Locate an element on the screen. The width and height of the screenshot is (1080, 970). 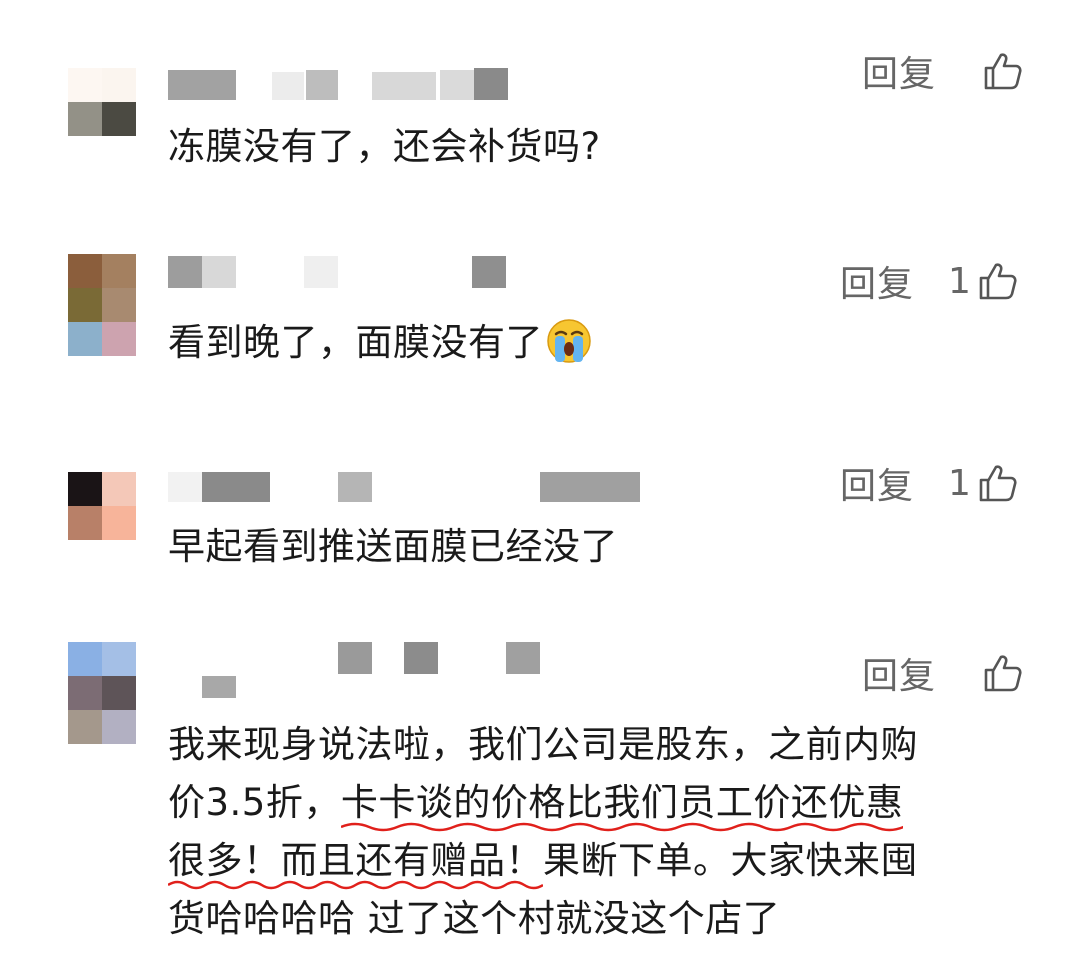
text-segment: 我来现身说法啦，我们公司是股东，之前内购 is located at coordinates (543, 744).